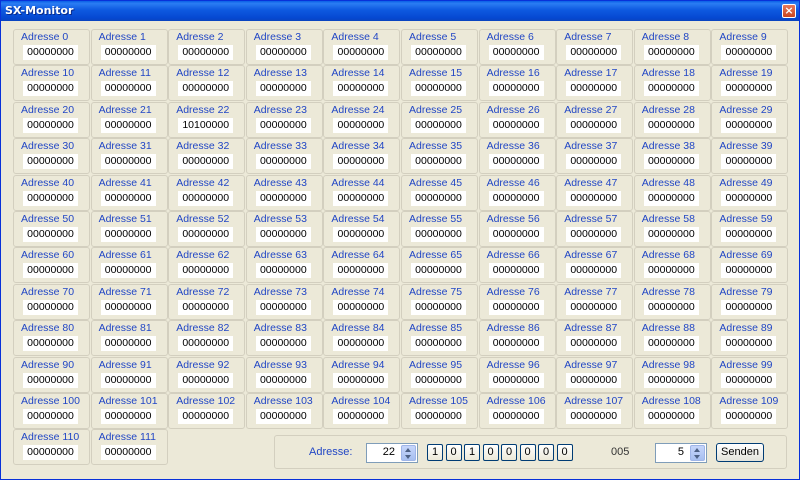  What do you see at coordinates (284, 301) in the screenshot?
I see `address-cell: Adresse 73 00000000` at bounding box center [284, 301].